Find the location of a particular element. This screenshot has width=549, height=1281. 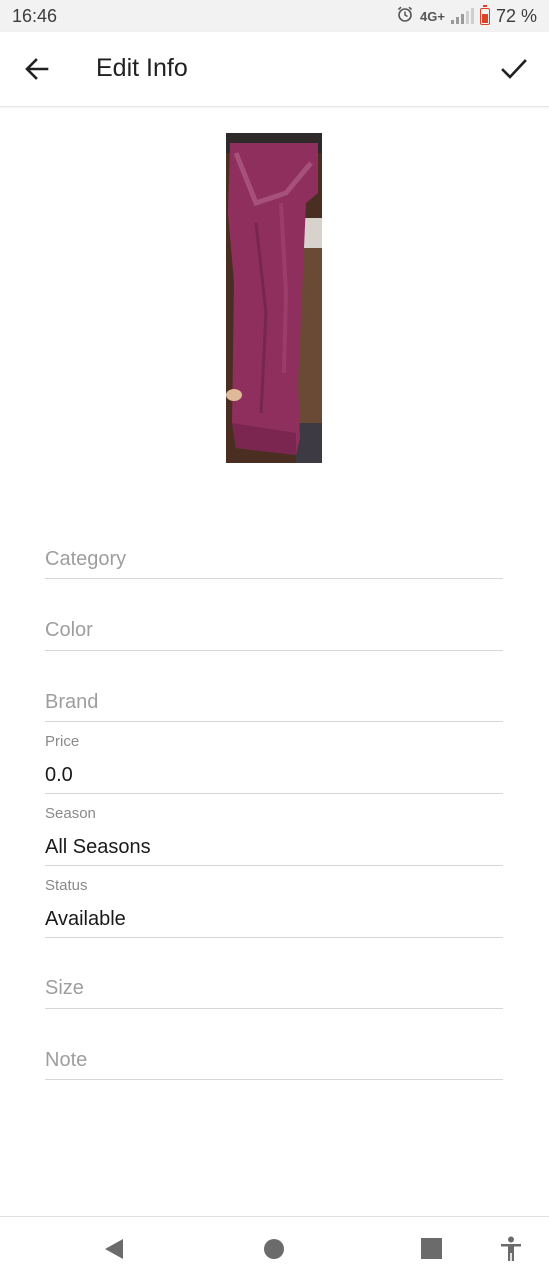

battery-icon is located at coordinates (484, 14).